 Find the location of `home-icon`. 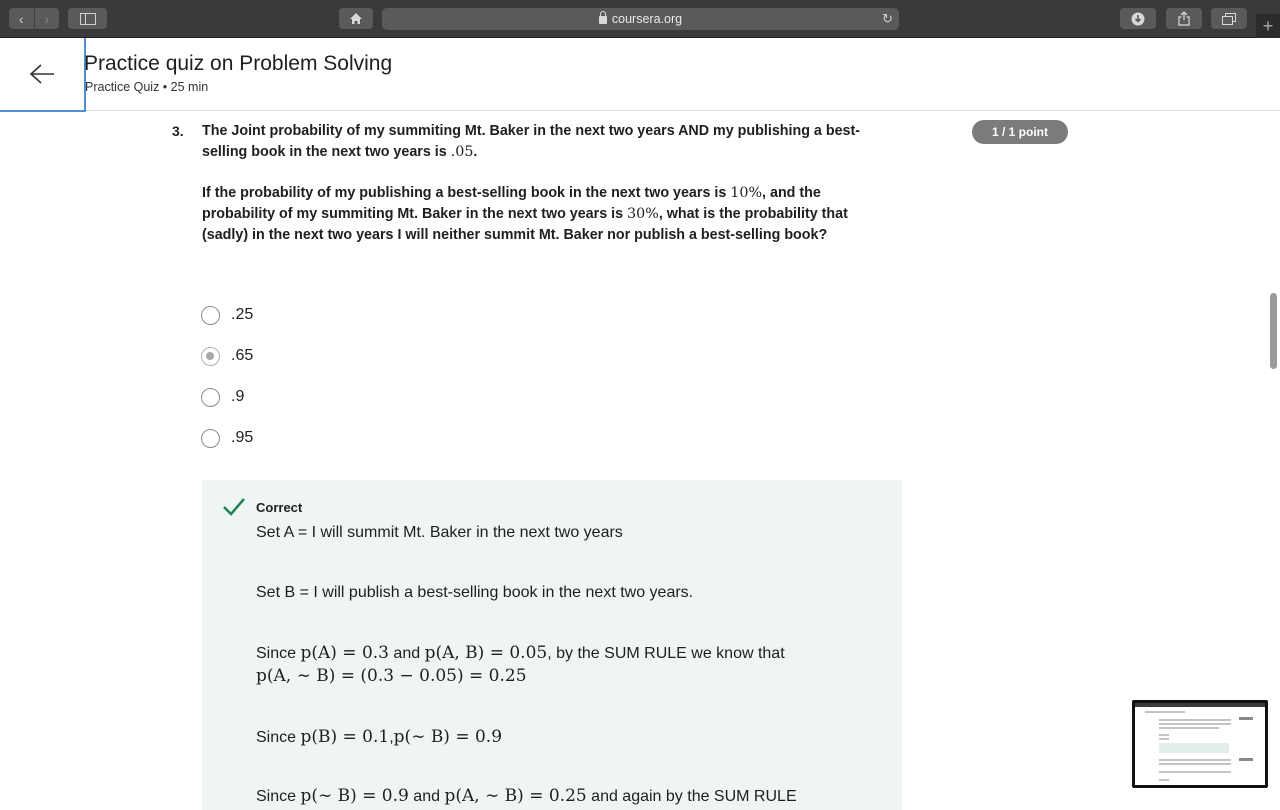

home-icon is located at coordinates (356, 18).